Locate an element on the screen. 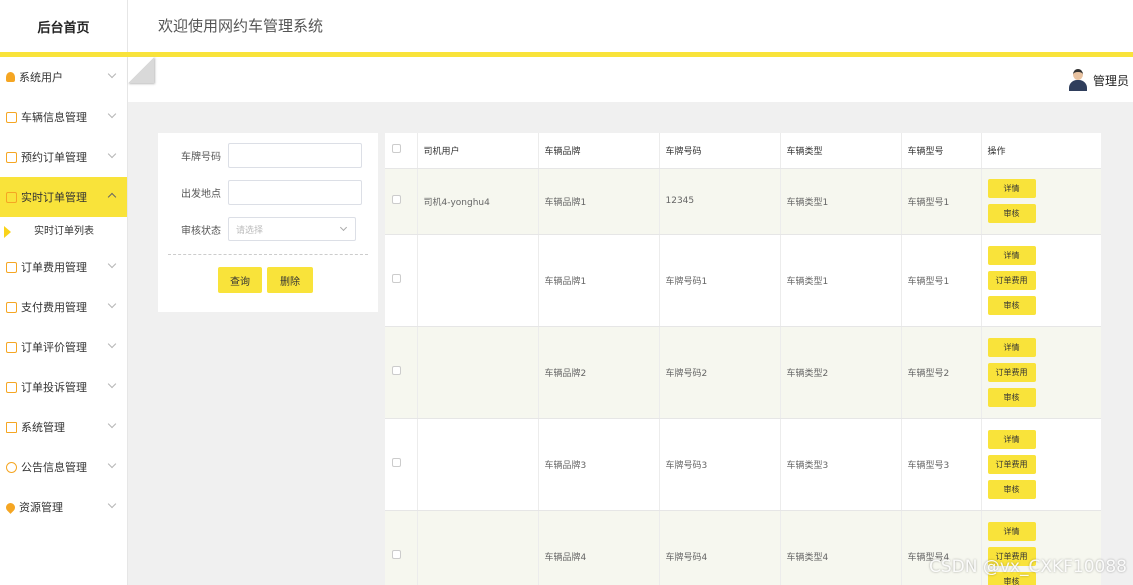  admin-name: 管理员 is located at coordinates (1110, 80).